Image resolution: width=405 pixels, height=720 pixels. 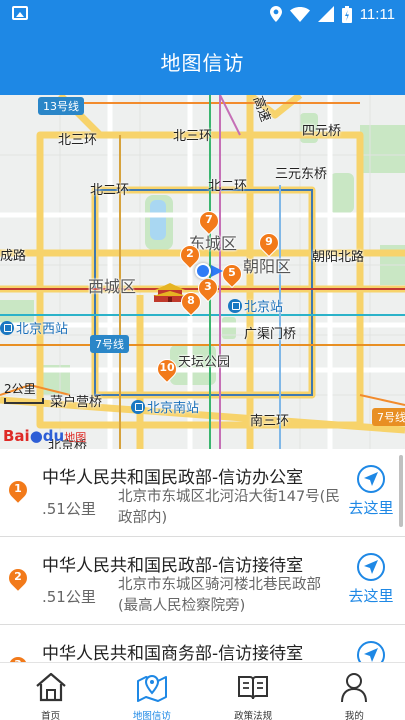 I want to click on station-beijing-label: 北京站, so click(x=264, y=307).